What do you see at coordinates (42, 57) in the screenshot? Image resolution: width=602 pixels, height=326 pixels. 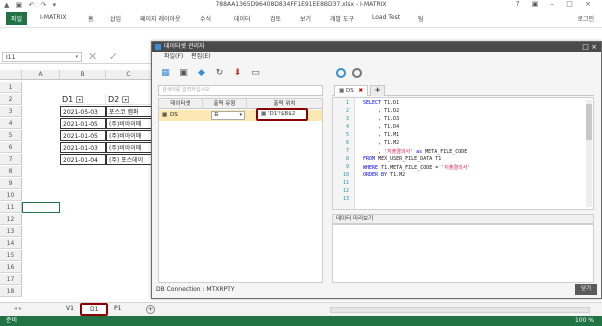 I see `name-box: I11 ▾` at bounding box center [42, 57].